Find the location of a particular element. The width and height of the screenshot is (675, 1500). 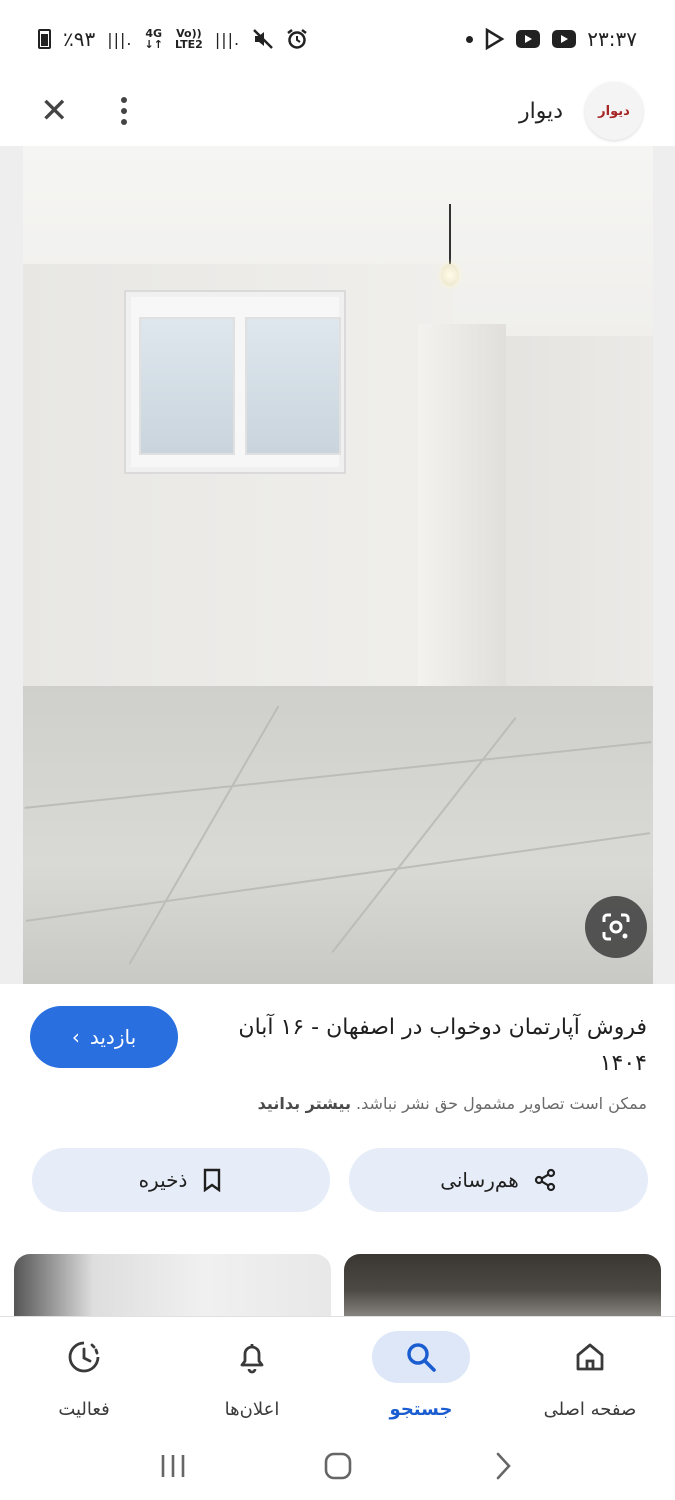

activity-icon is located at coordinates (84, 1357).